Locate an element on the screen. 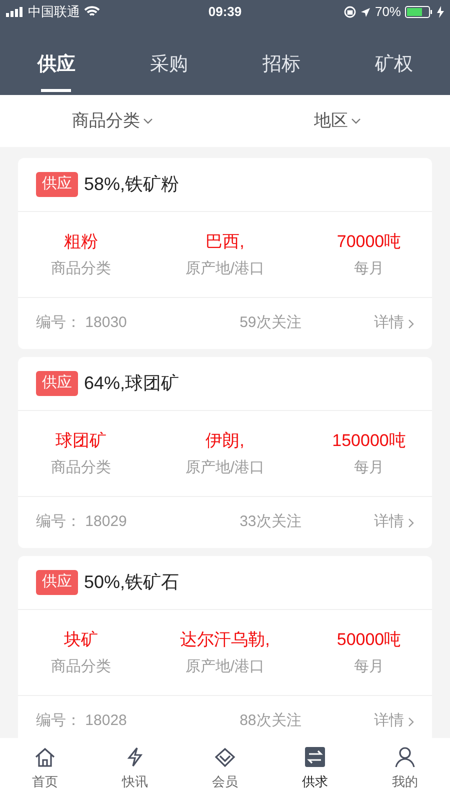  diamond-icon is located at coordinates (225, 757).